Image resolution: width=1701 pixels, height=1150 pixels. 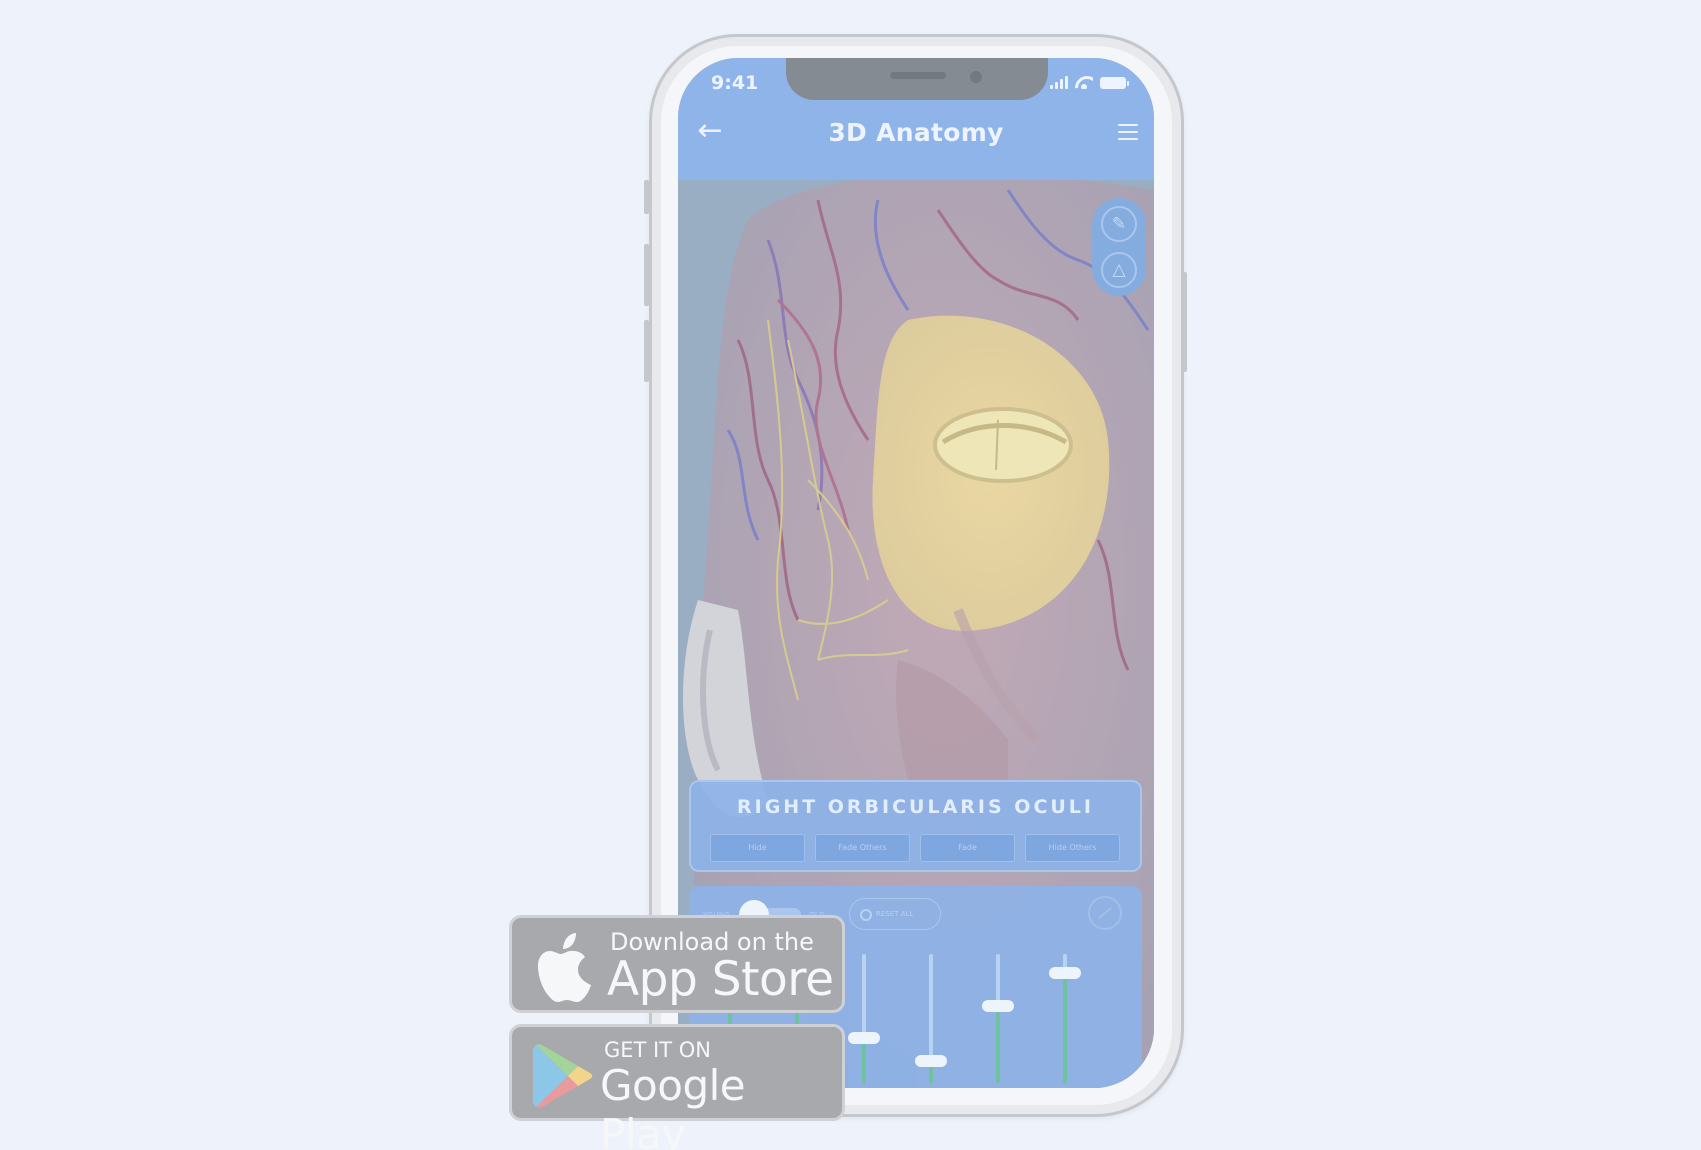 I want to click on triangle-tool-button: △, so click(x=1119, y=270).